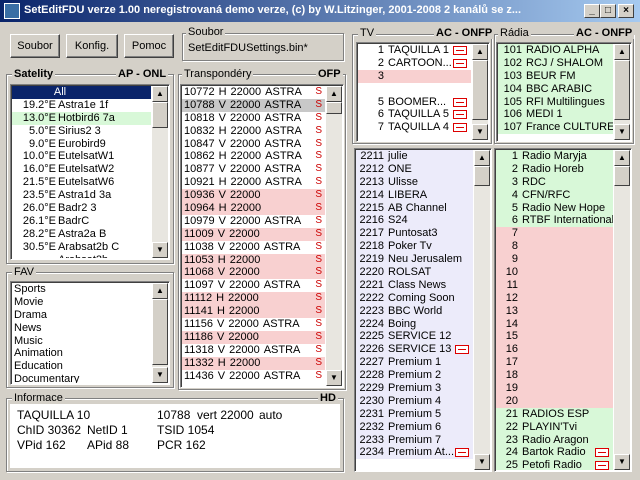  I want to click on transponder-row: 11068 V 22000 S, so click(253, 273).